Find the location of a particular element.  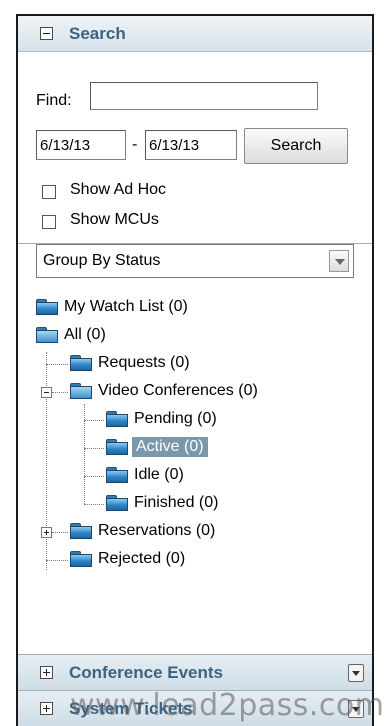

tree-item-label: My Watch List (0) is located at coordinates (126, 306).